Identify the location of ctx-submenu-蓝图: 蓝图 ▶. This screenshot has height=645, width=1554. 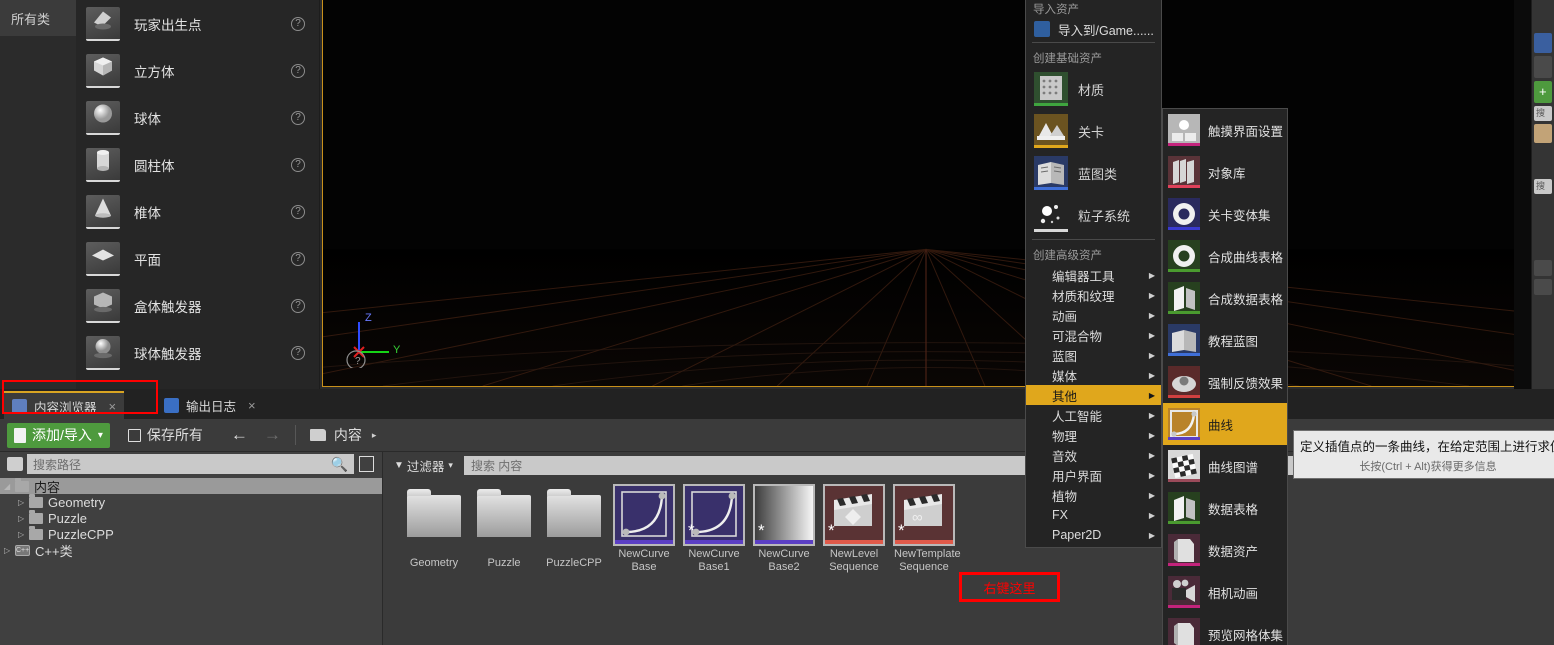
(1093, 355).